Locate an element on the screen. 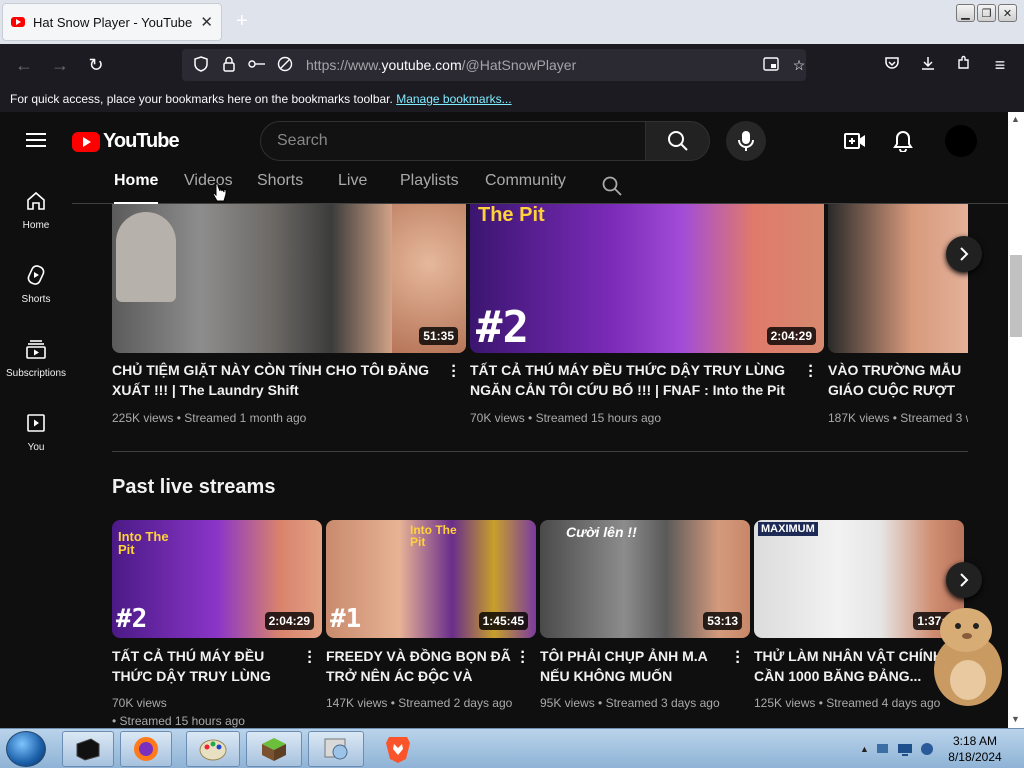 Image resolution: width=1024 pixels, height=768 pixels. bookmark-star-icon: ☆ is located at coordinates (799, 65).